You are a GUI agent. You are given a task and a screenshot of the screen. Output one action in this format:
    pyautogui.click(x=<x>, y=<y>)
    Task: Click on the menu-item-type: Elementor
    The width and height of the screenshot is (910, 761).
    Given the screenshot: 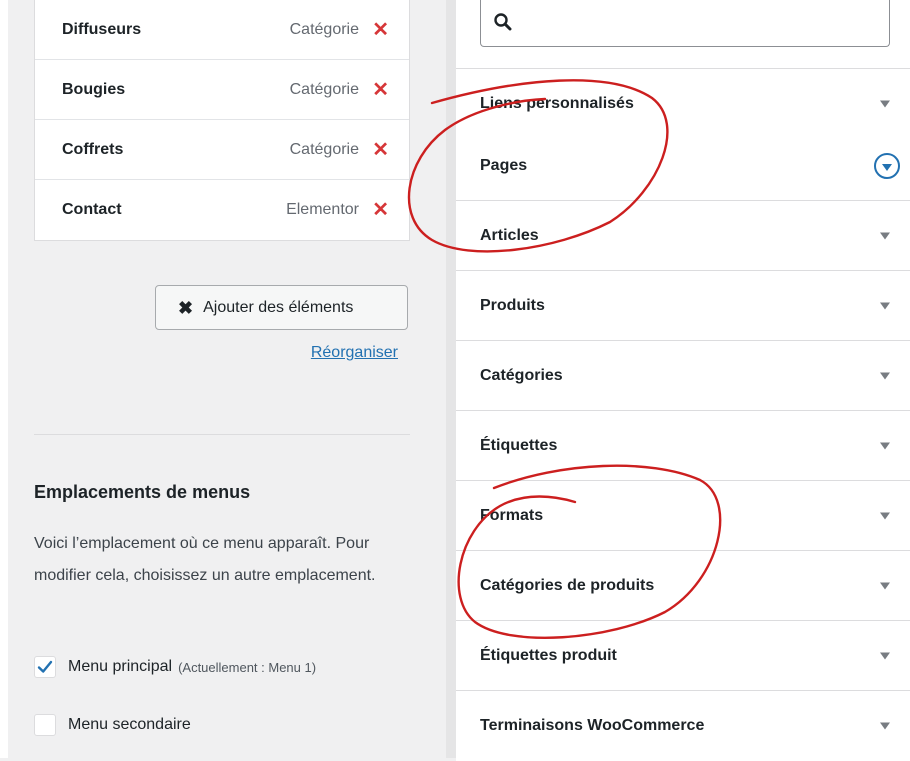 What is the action you would take?
    pyautogui.click(x=322, y=209)
    